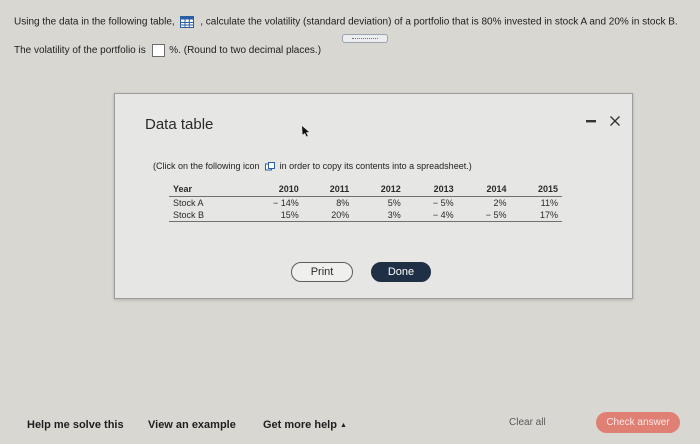  Describe the element at coordinates (305, 131) in the screenshot. I see `mouse-pointer-icon` at that location.